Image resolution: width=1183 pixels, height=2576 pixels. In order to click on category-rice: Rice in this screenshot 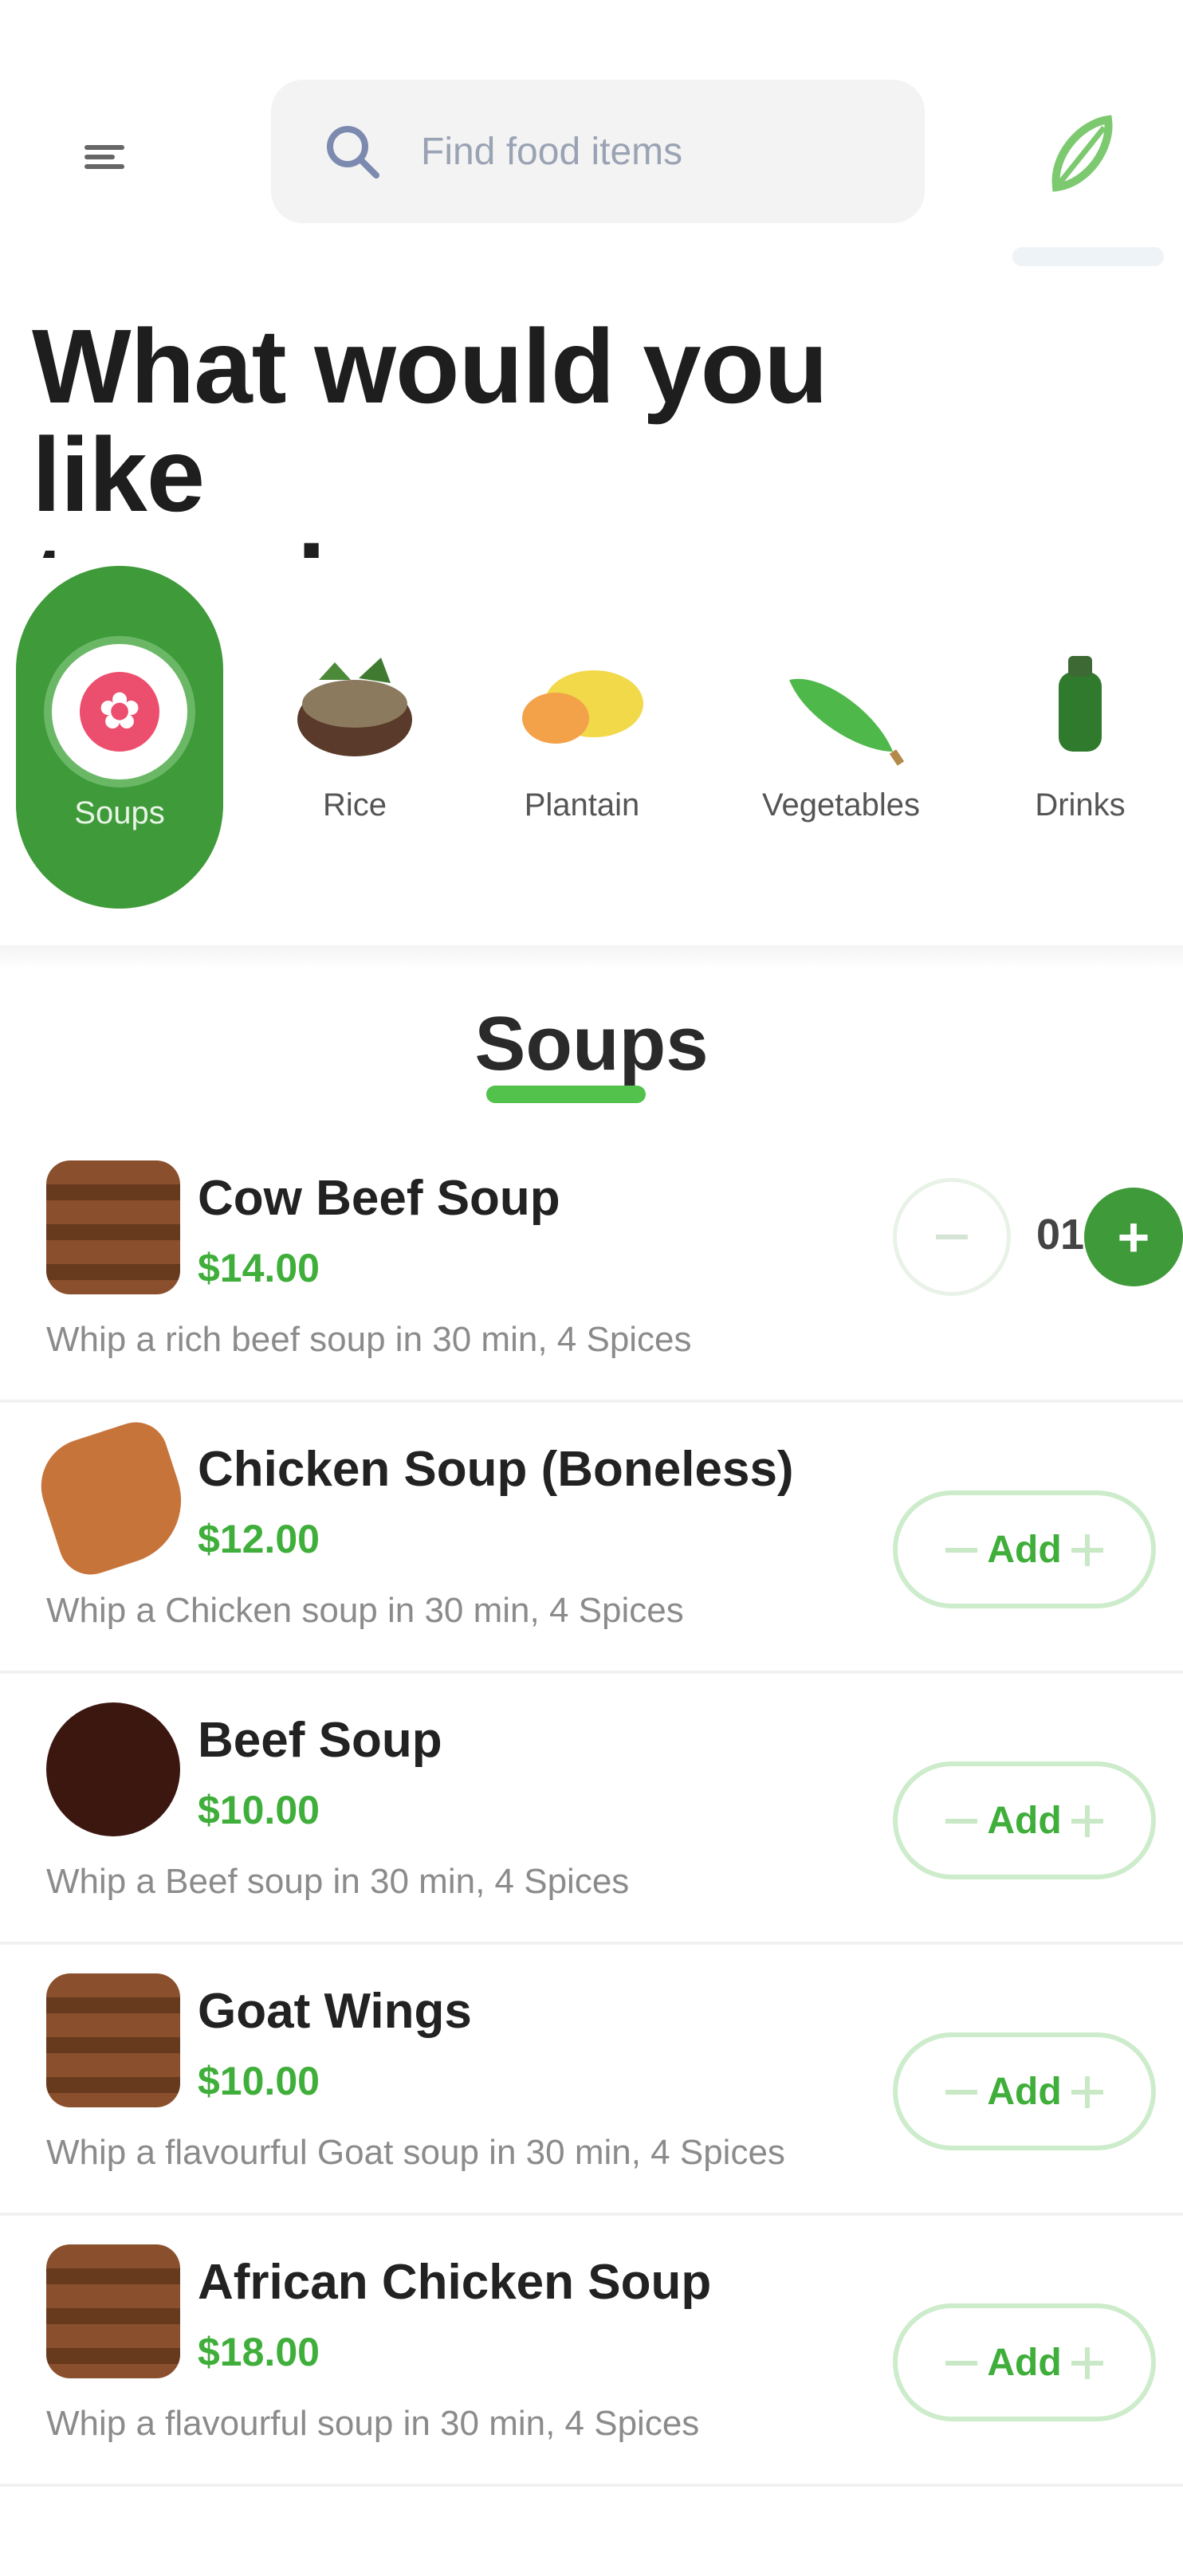, I will do `click(354, 733)`.